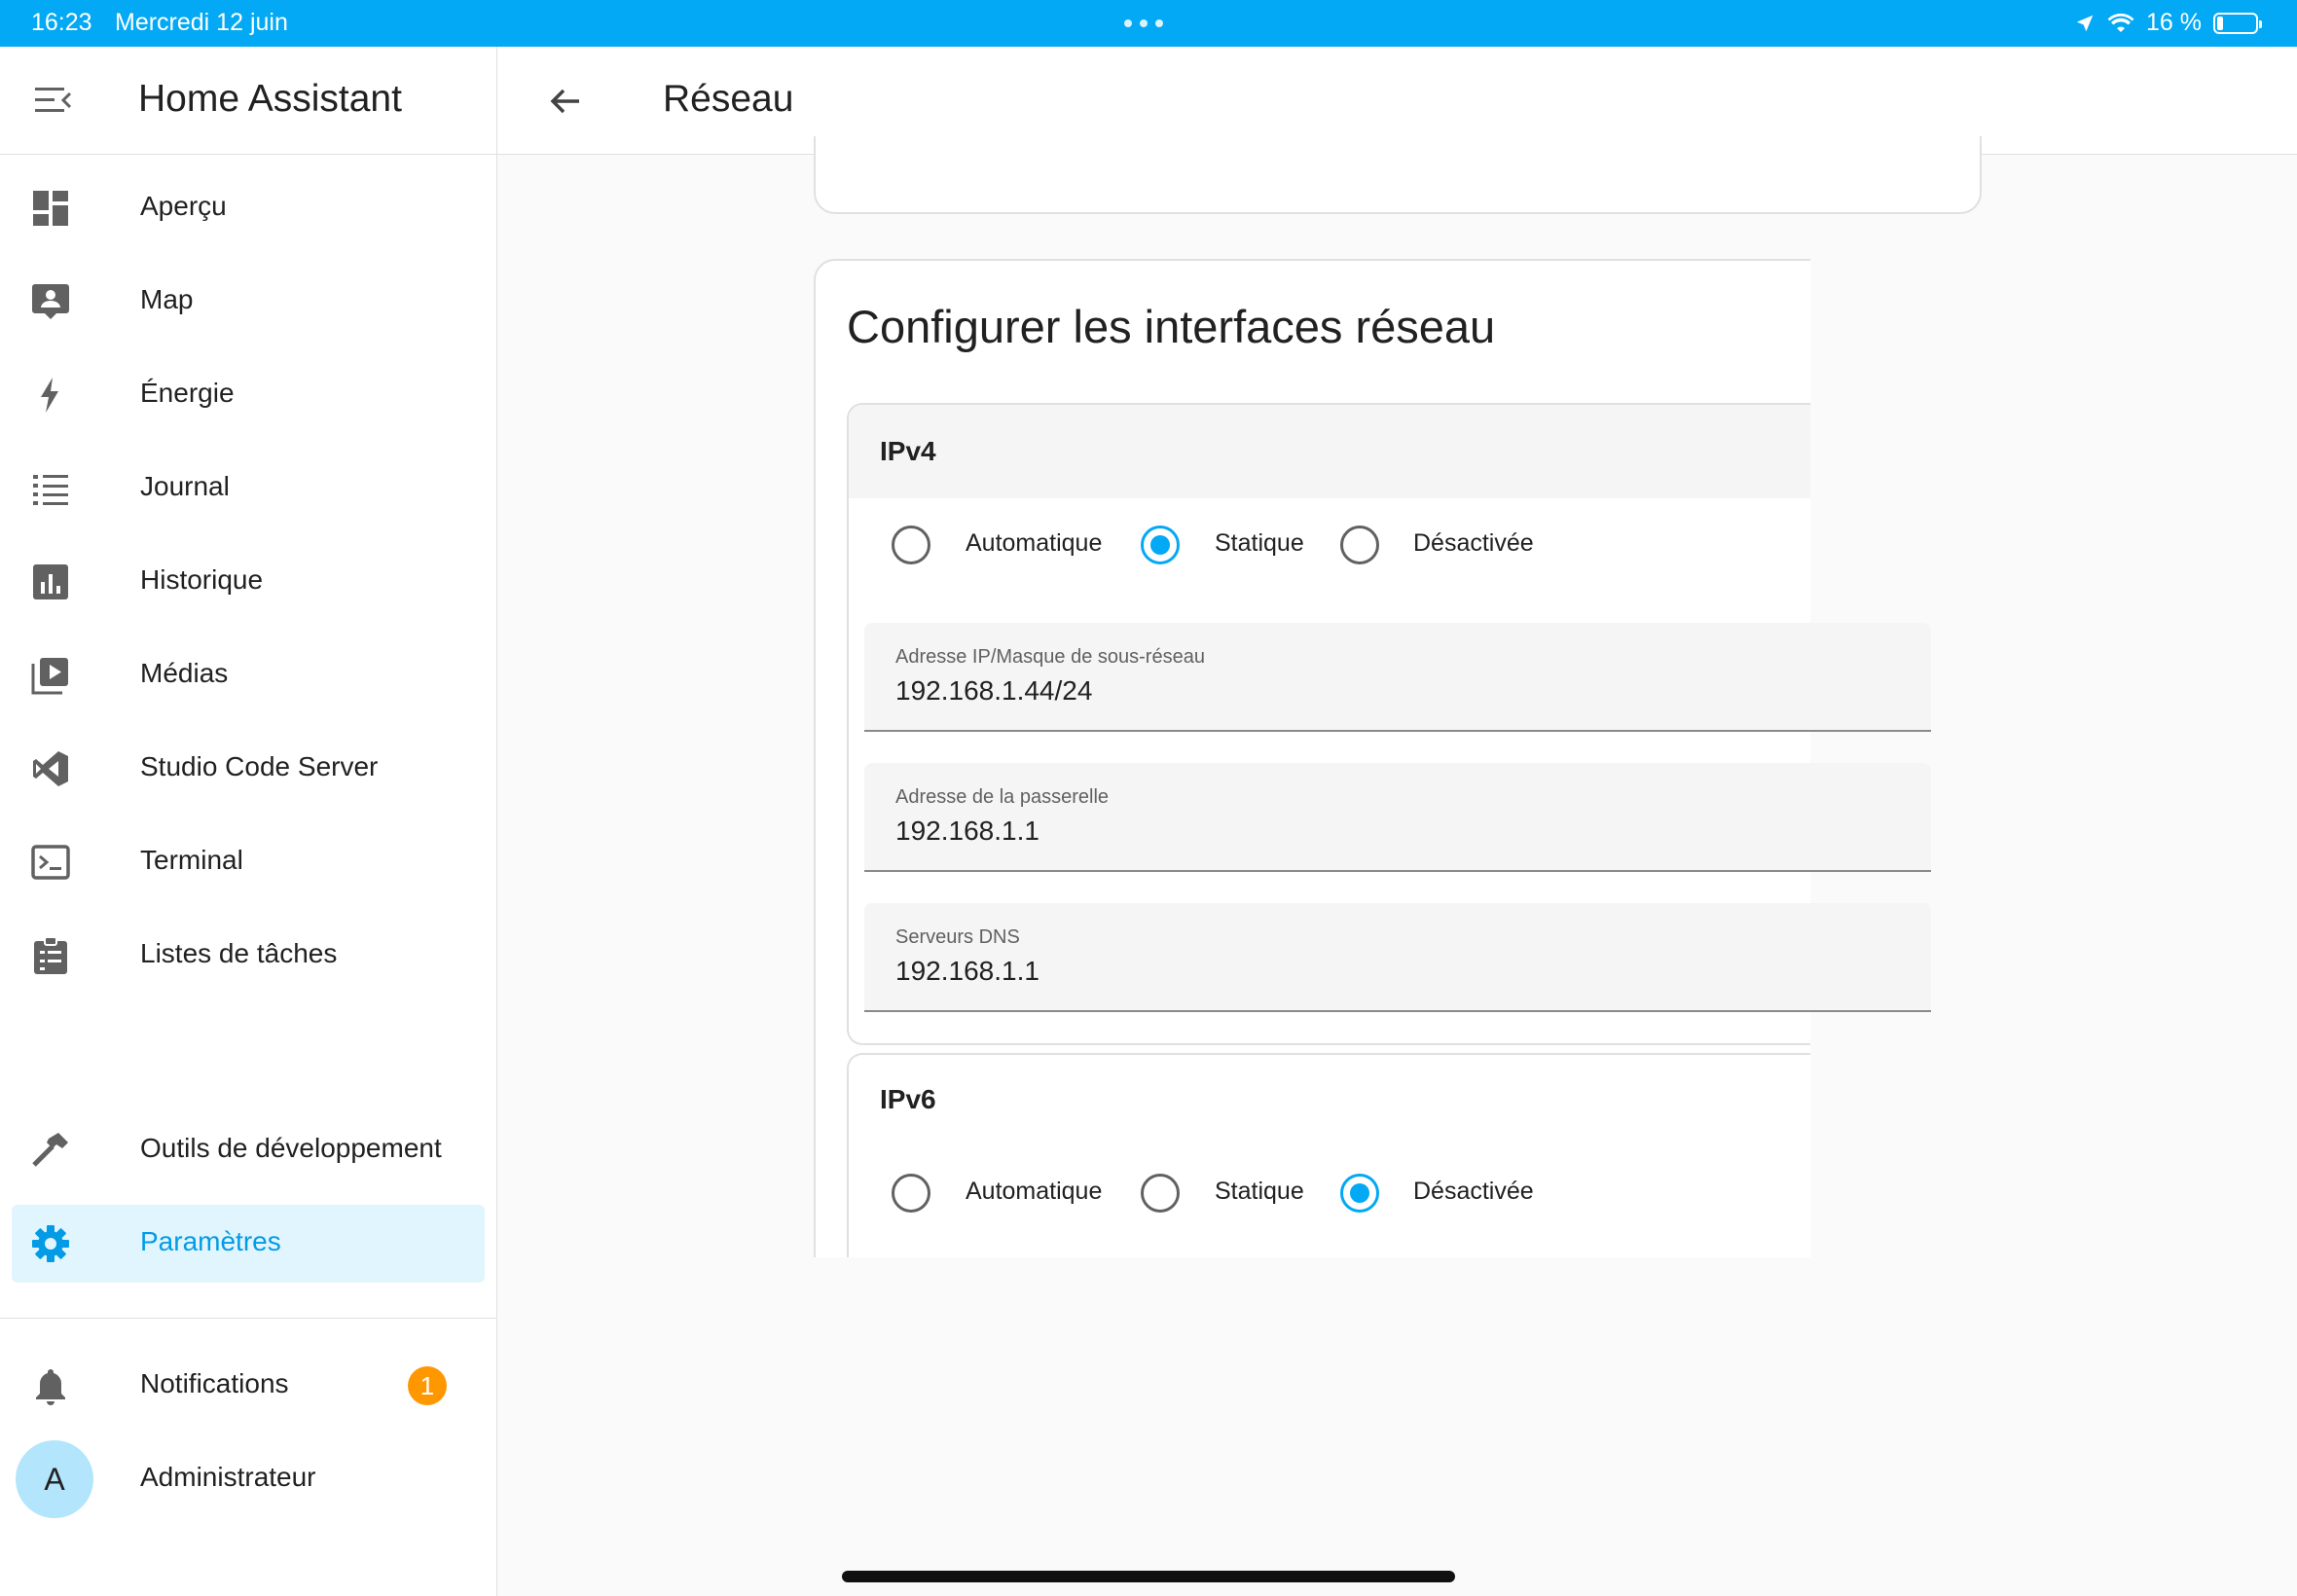 This screenshot has height=1596, width=2297. I want to click on ipv4-mode-radio-group: Automatique Statique Désactivée, so click(1191, 555).